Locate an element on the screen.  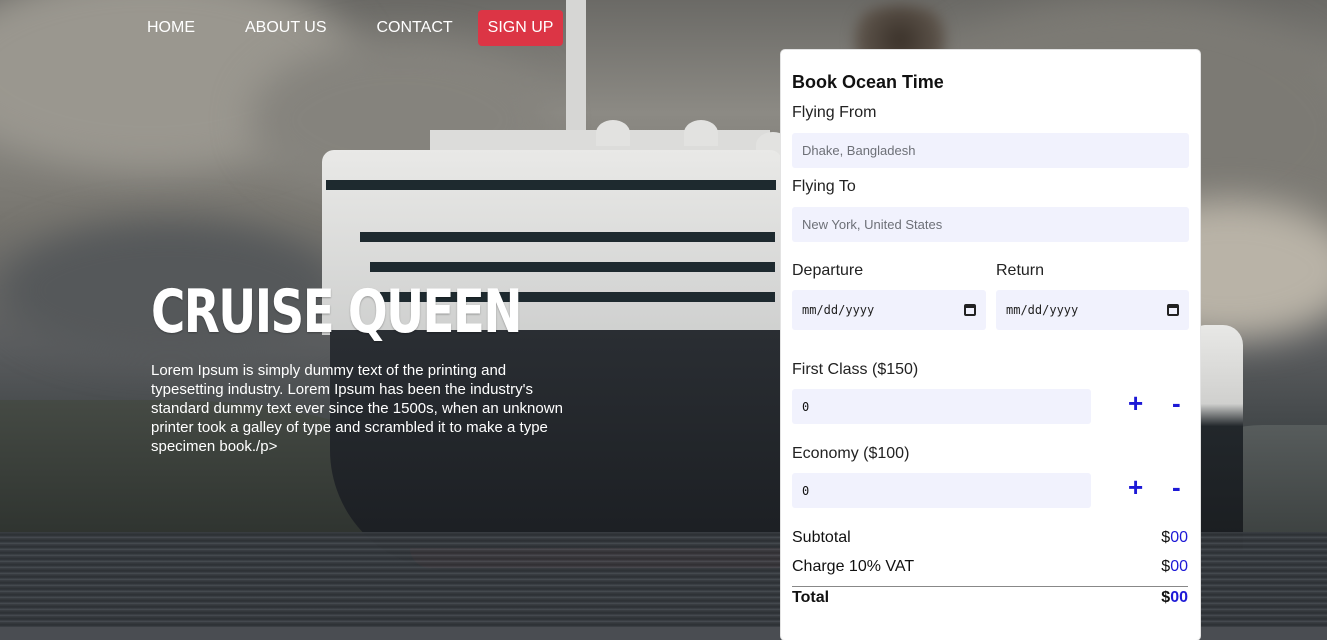
hero-title: CRUISE QUEEN is located at coordinates (337, 312).